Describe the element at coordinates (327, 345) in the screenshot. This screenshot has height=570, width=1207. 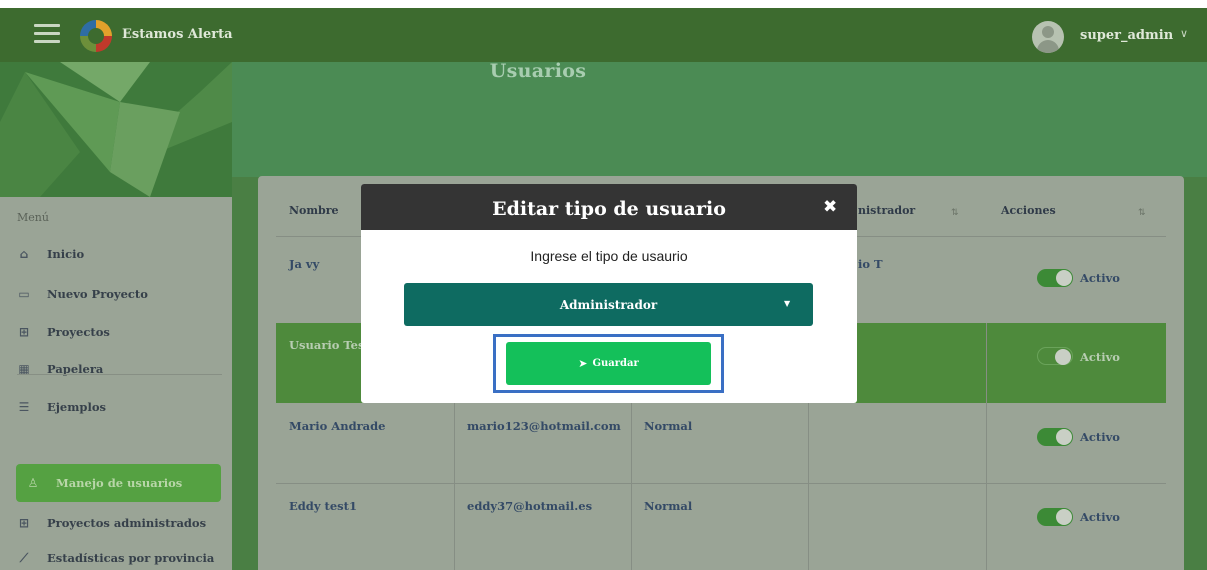
I see `user-name-cell: Usuario Tes` at that location.